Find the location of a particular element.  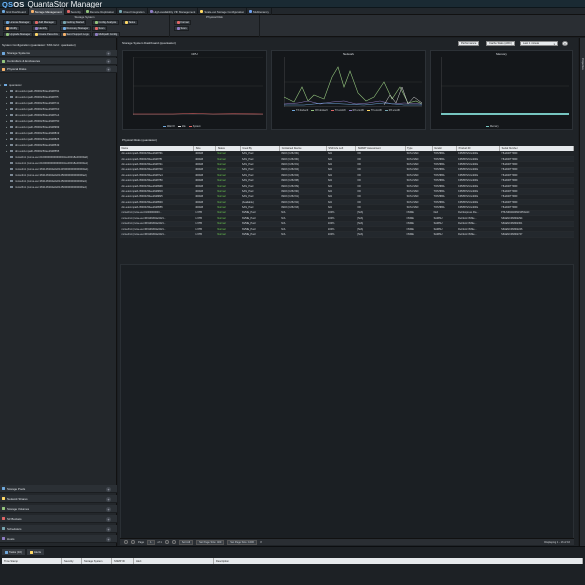

table-cell: Normal is located at coordinates (228, 234).